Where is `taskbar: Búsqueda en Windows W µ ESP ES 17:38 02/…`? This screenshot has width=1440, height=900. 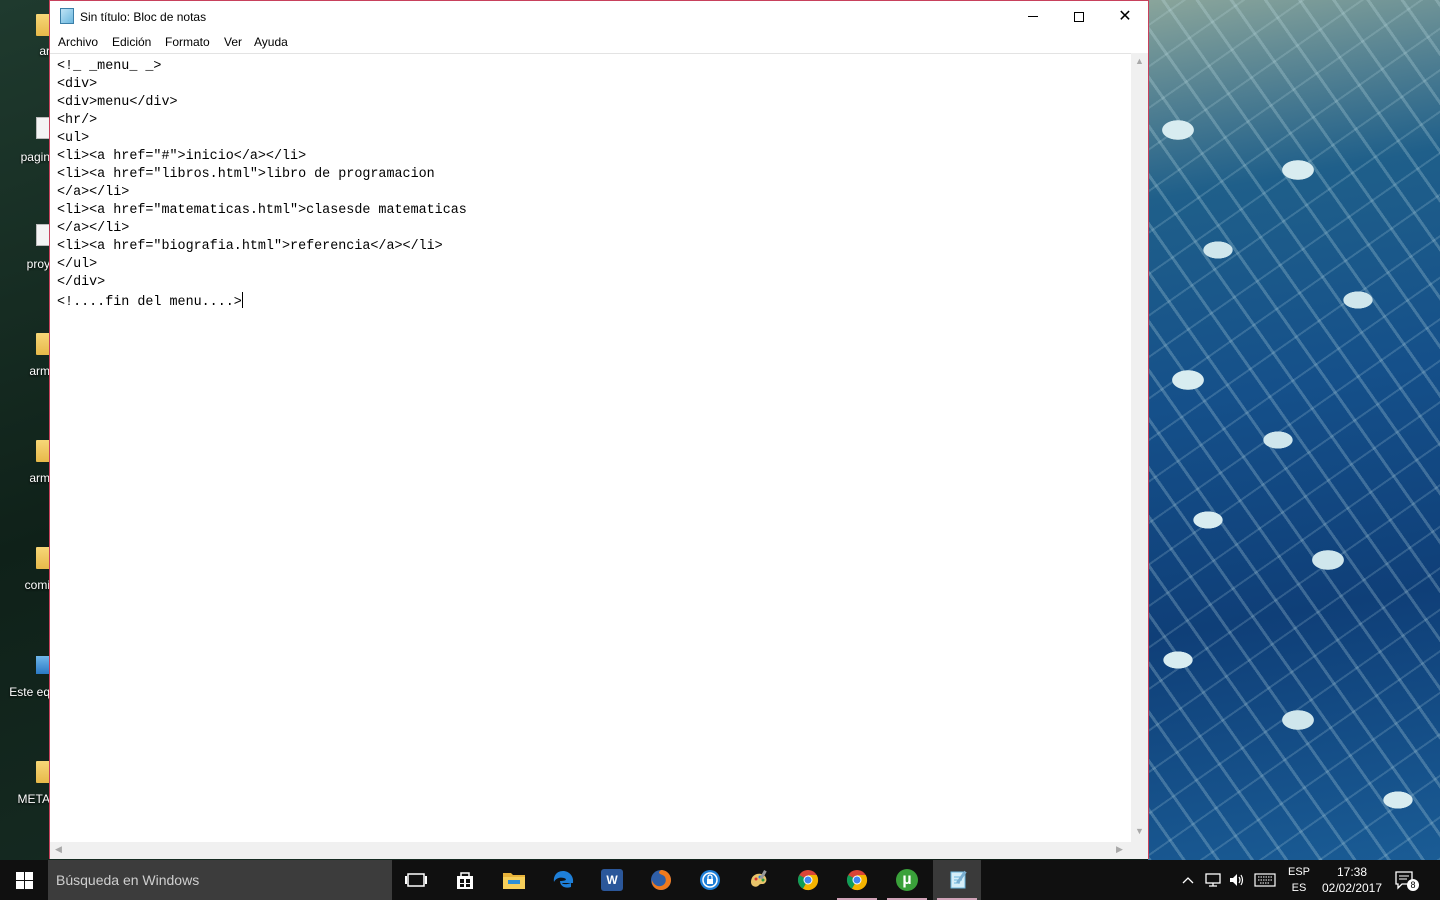
taskbar: Búsqueda en Windows W µ ESP ES 17:38 02/… is located at coordinates (720, 880).